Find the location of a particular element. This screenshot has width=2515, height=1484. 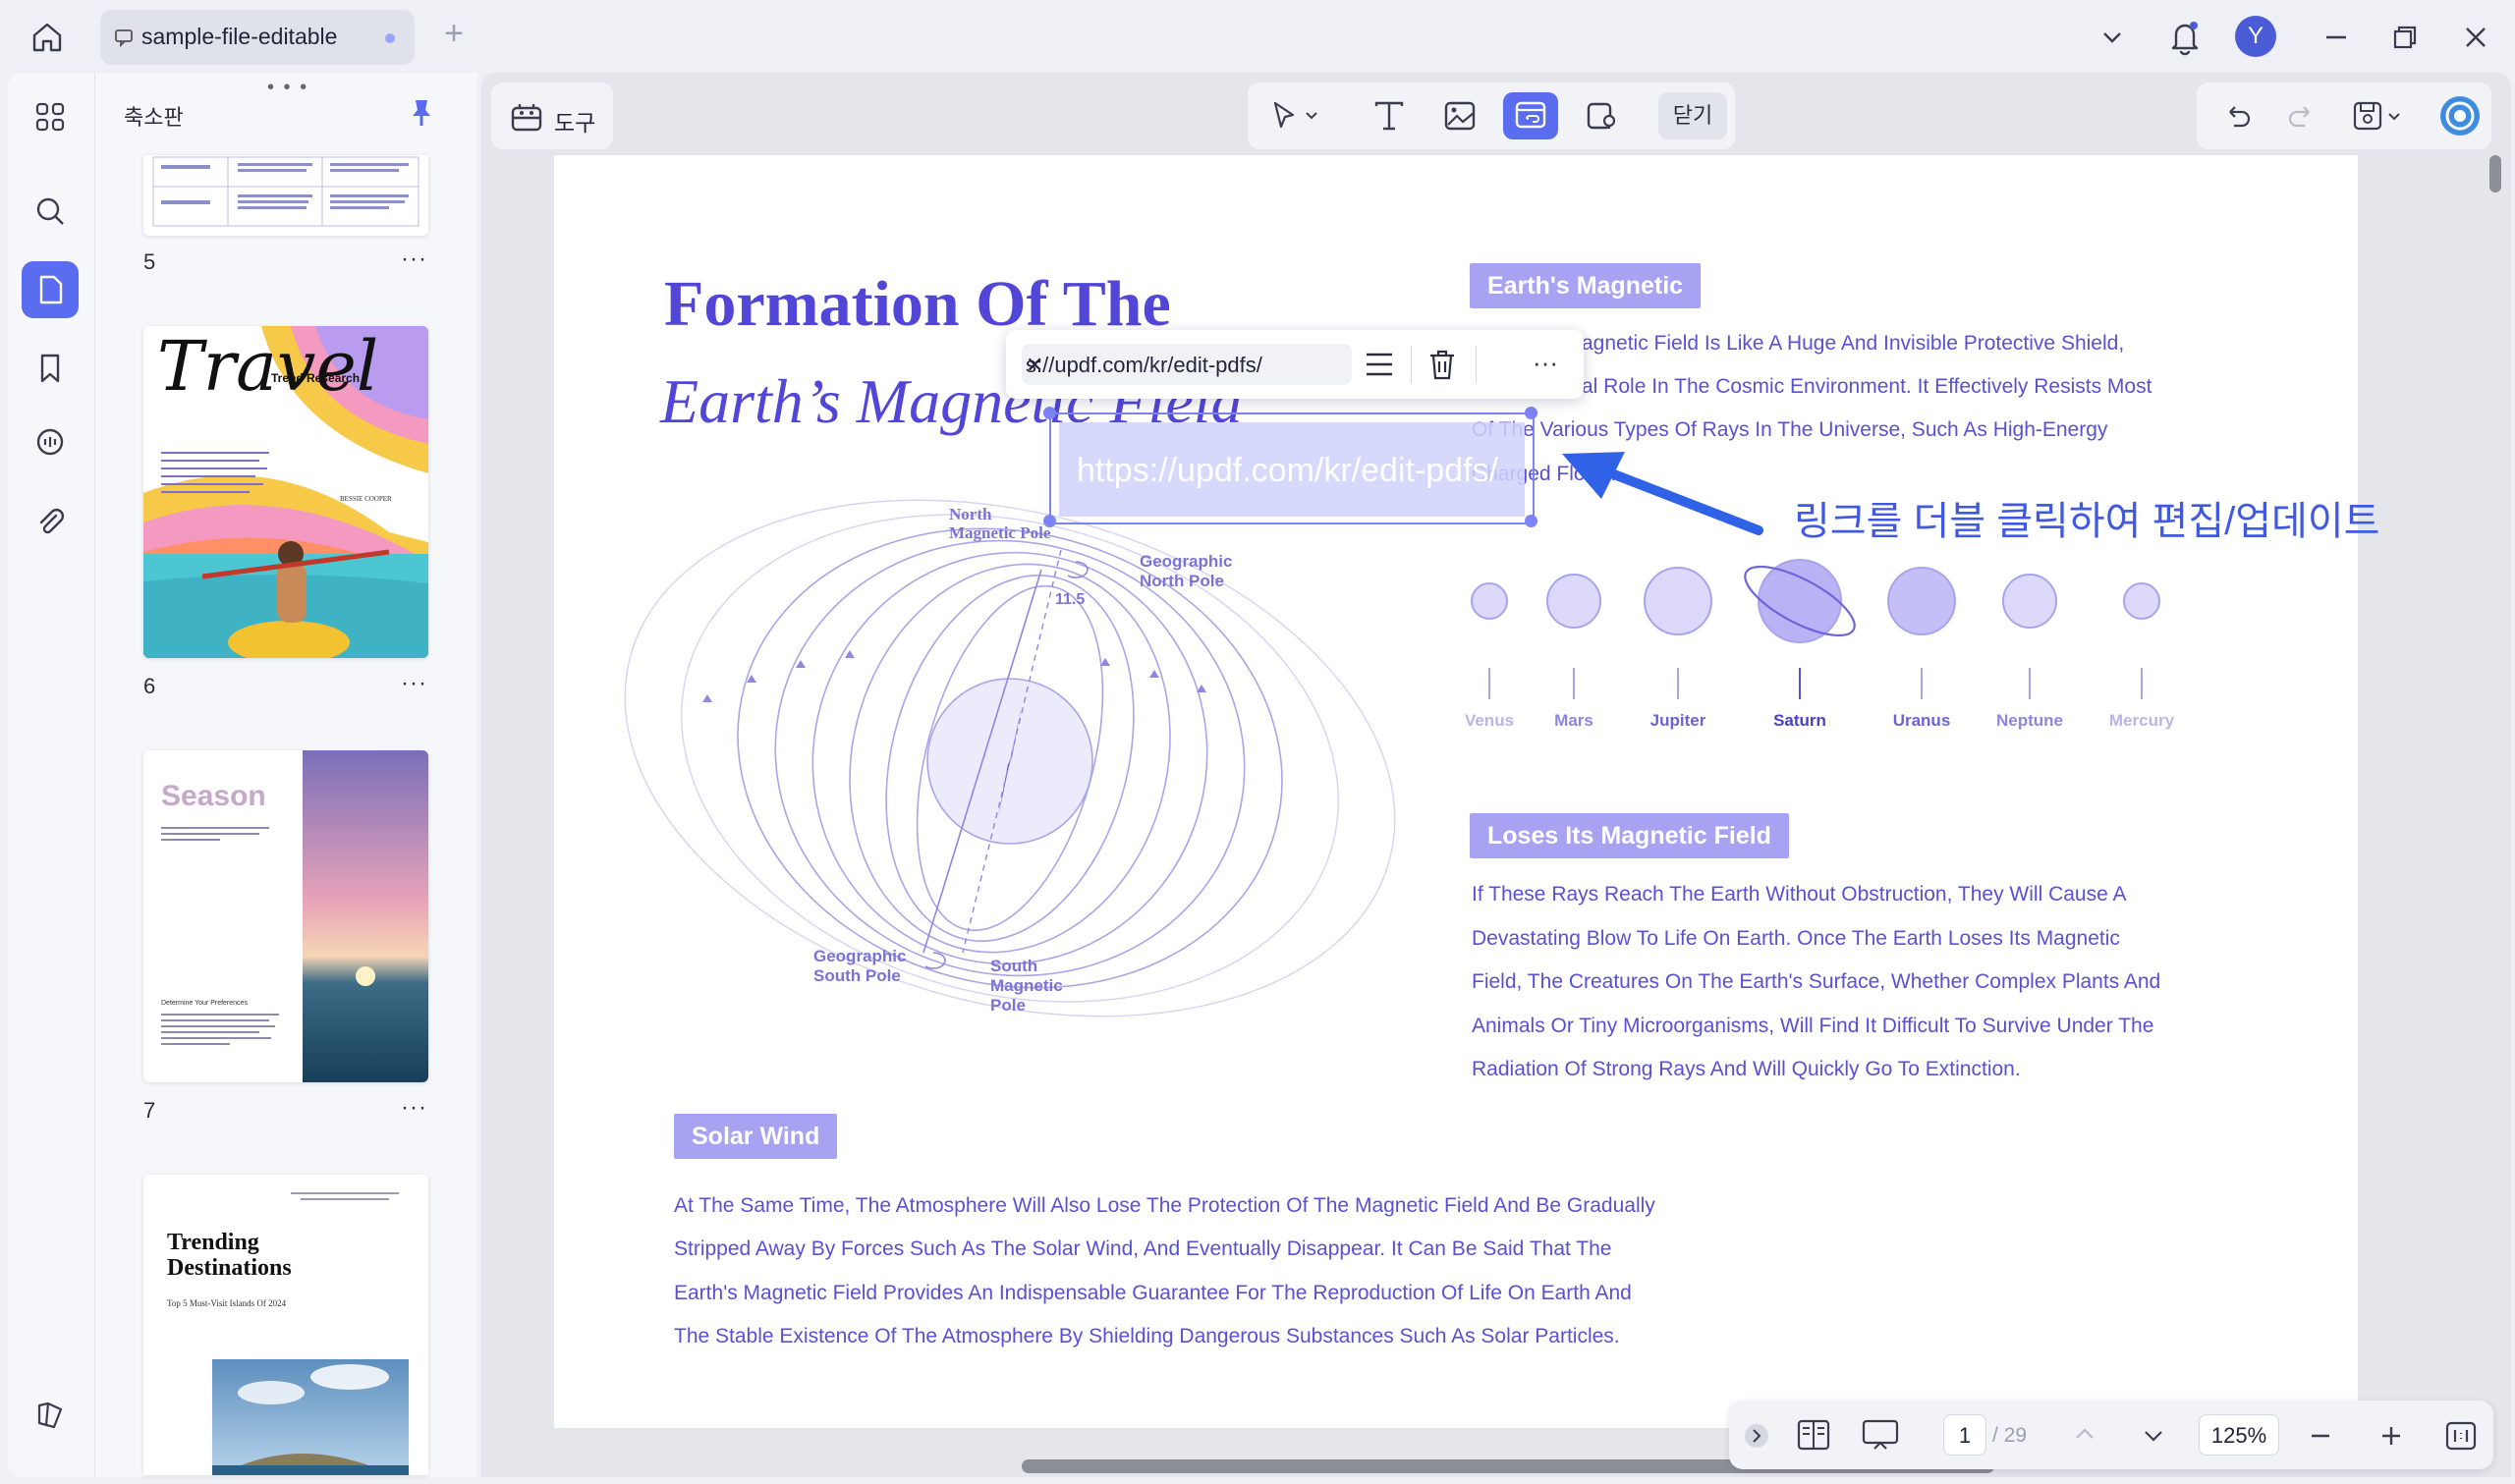

divider is located at coordinates (1476, 364).